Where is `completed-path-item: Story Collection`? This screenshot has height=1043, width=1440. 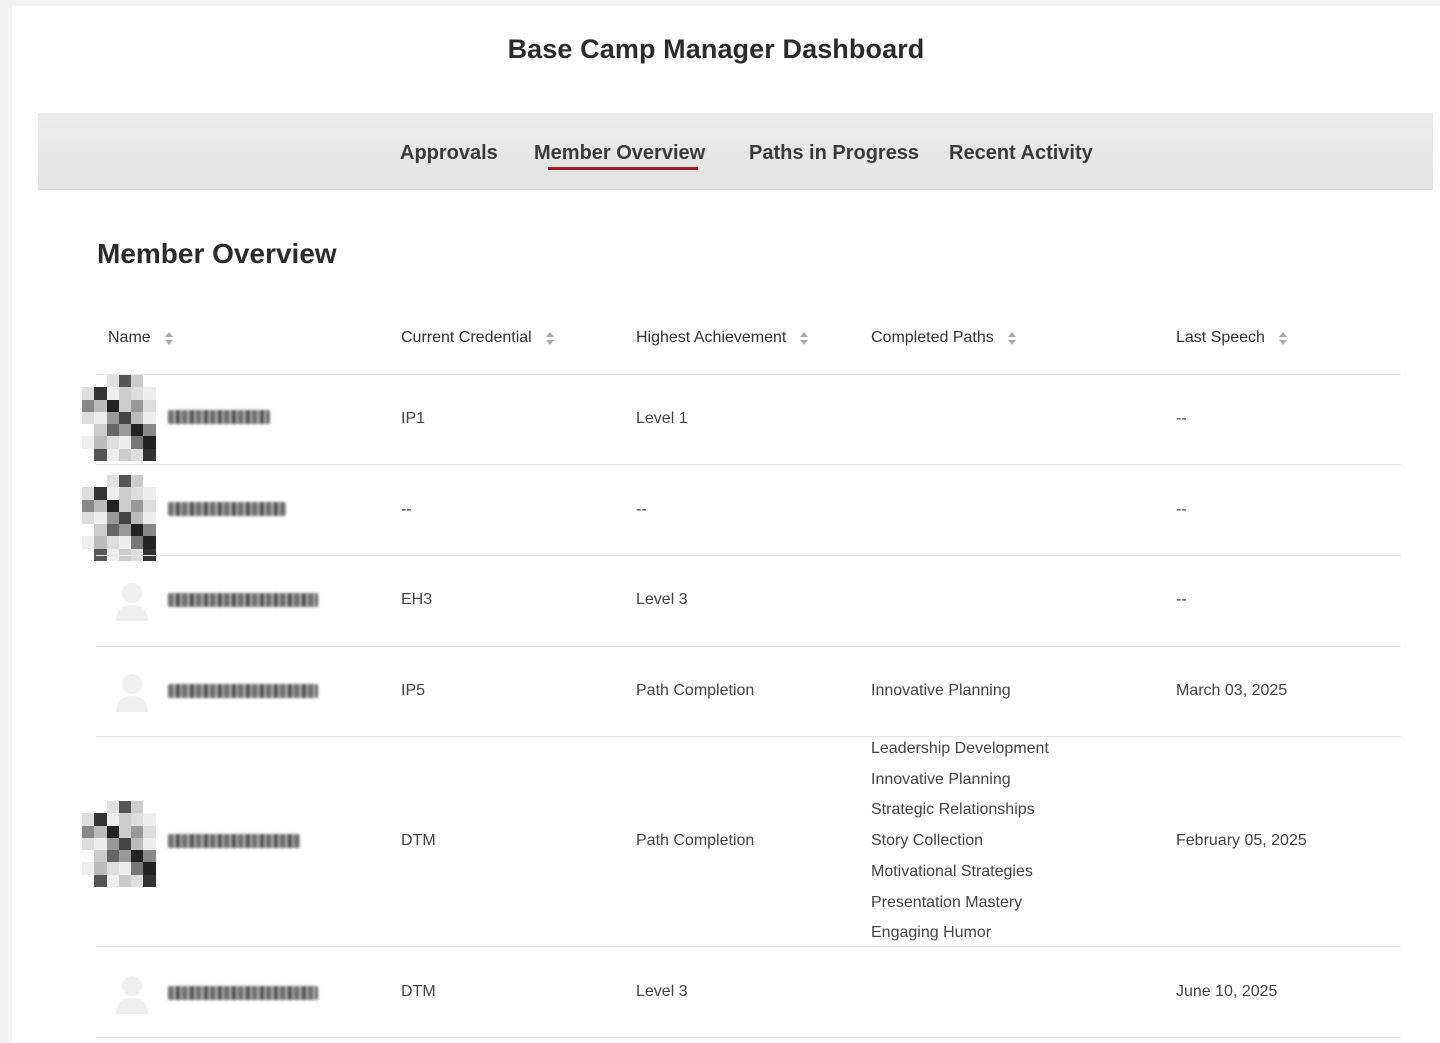 completed-path-item: Story Collection is located at coordinates (927, 841).